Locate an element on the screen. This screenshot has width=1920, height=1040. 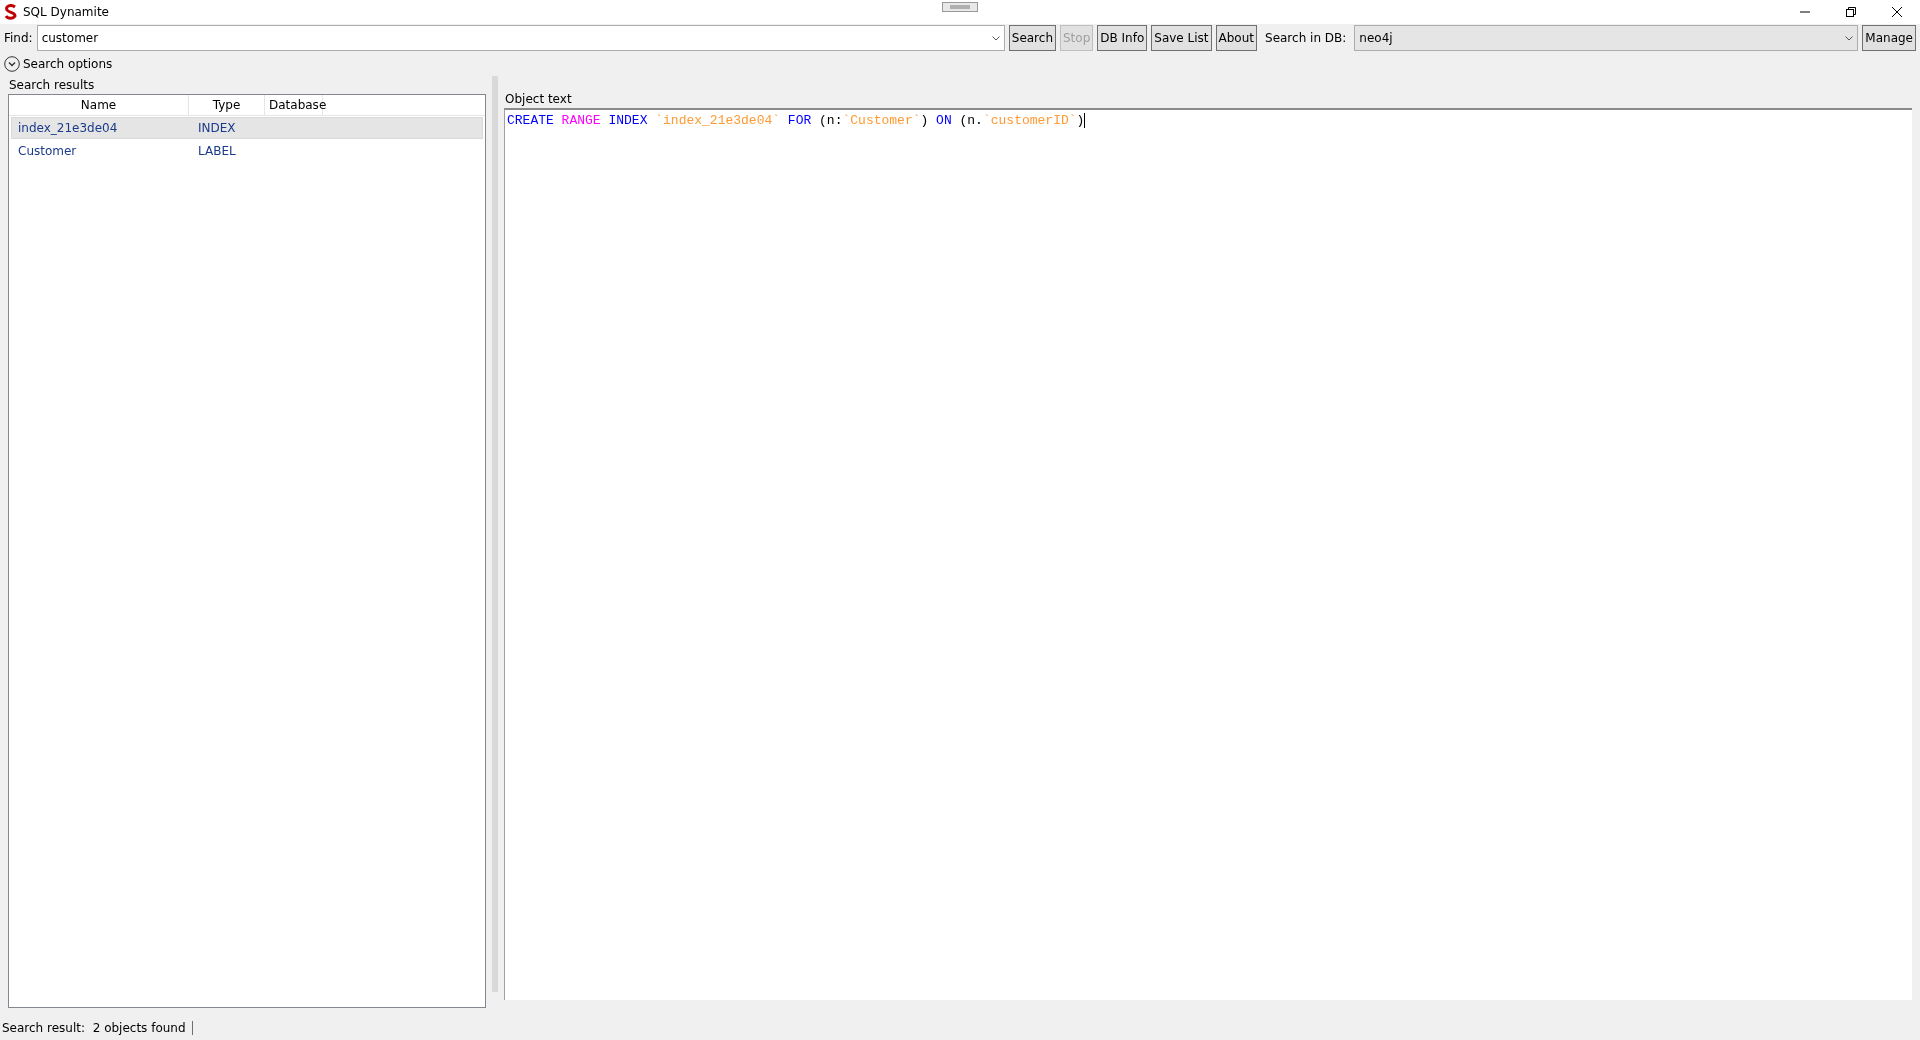
status-text: Search result: 2 objects found is located at coordinates (97, 1028).